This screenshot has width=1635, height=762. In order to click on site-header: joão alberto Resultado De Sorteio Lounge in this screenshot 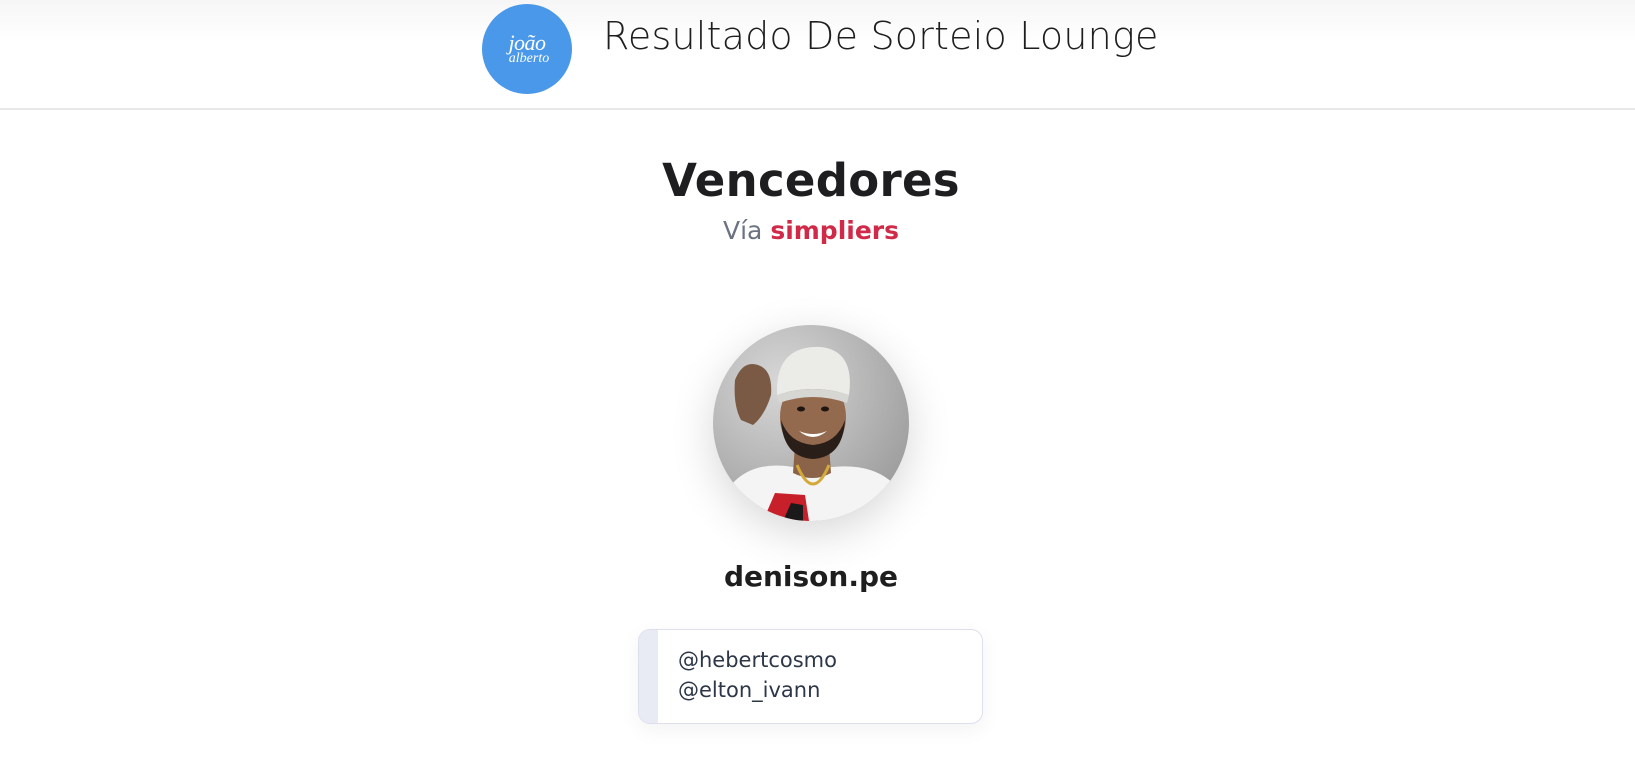, I will do `click(817, 55)`.